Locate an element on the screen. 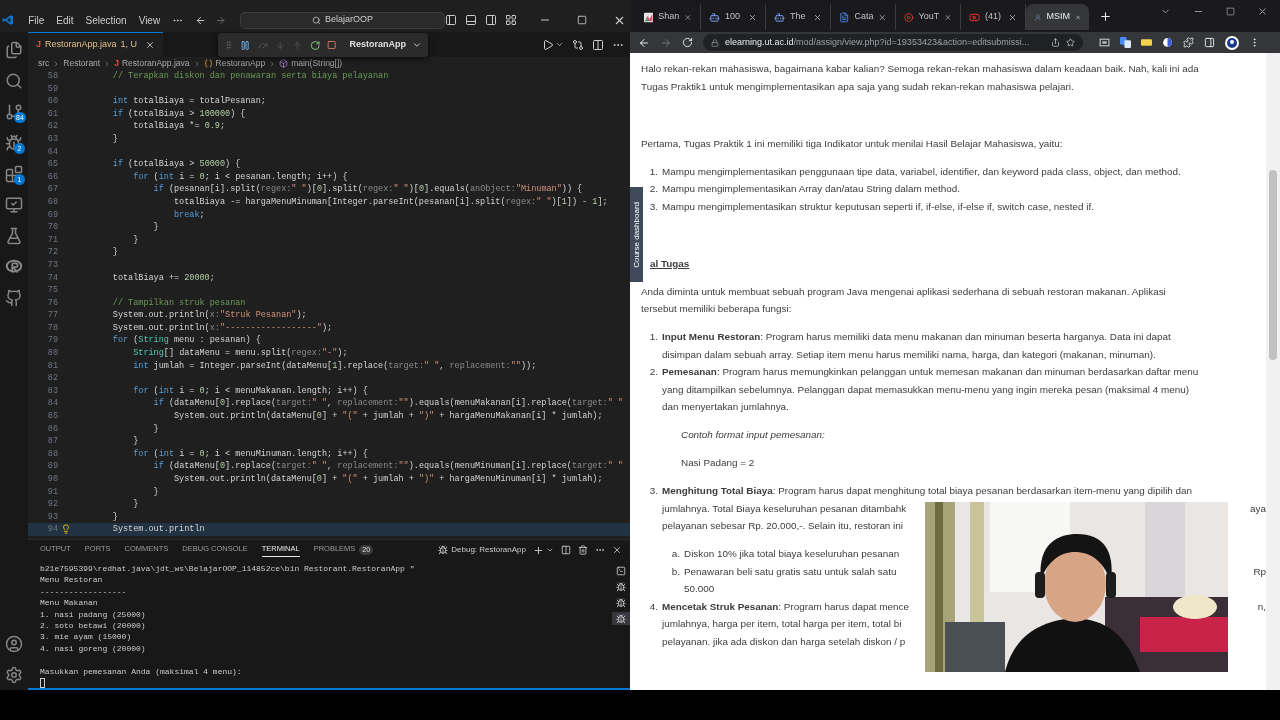 This screenshot has height=720, width=1280. course-dashboard-tab: Course dashboard is located at coordinates (636, 234).